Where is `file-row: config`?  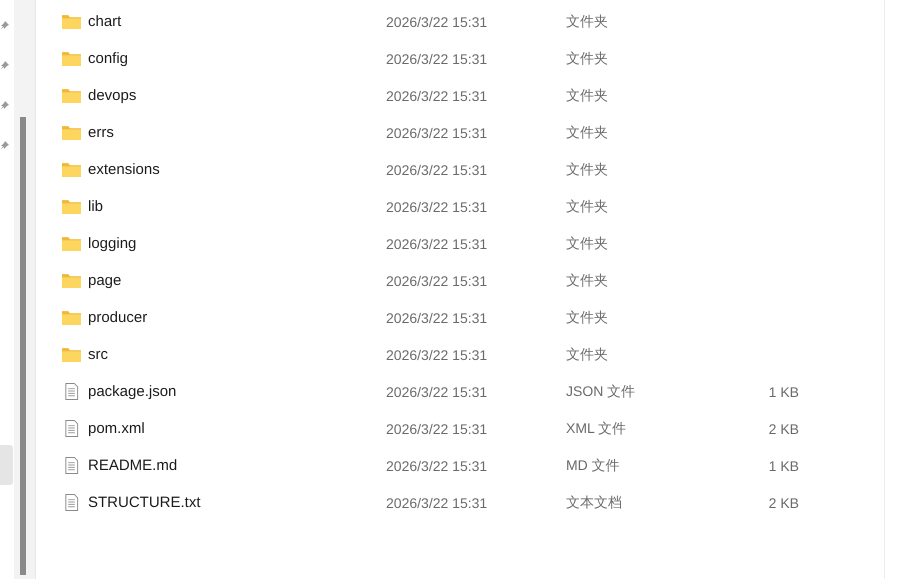
file-row: config is located at coordinates (201, 58).